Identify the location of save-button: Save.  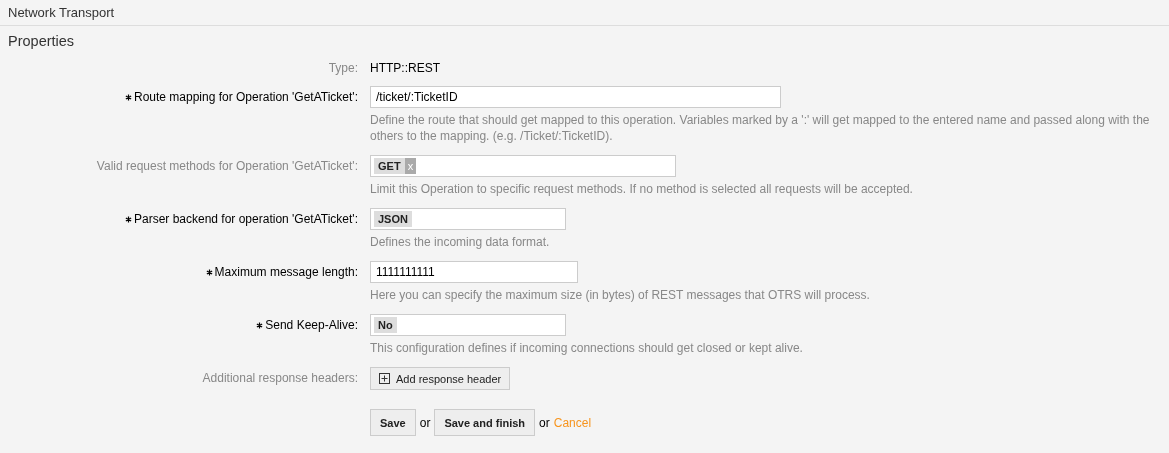
(393, 422).